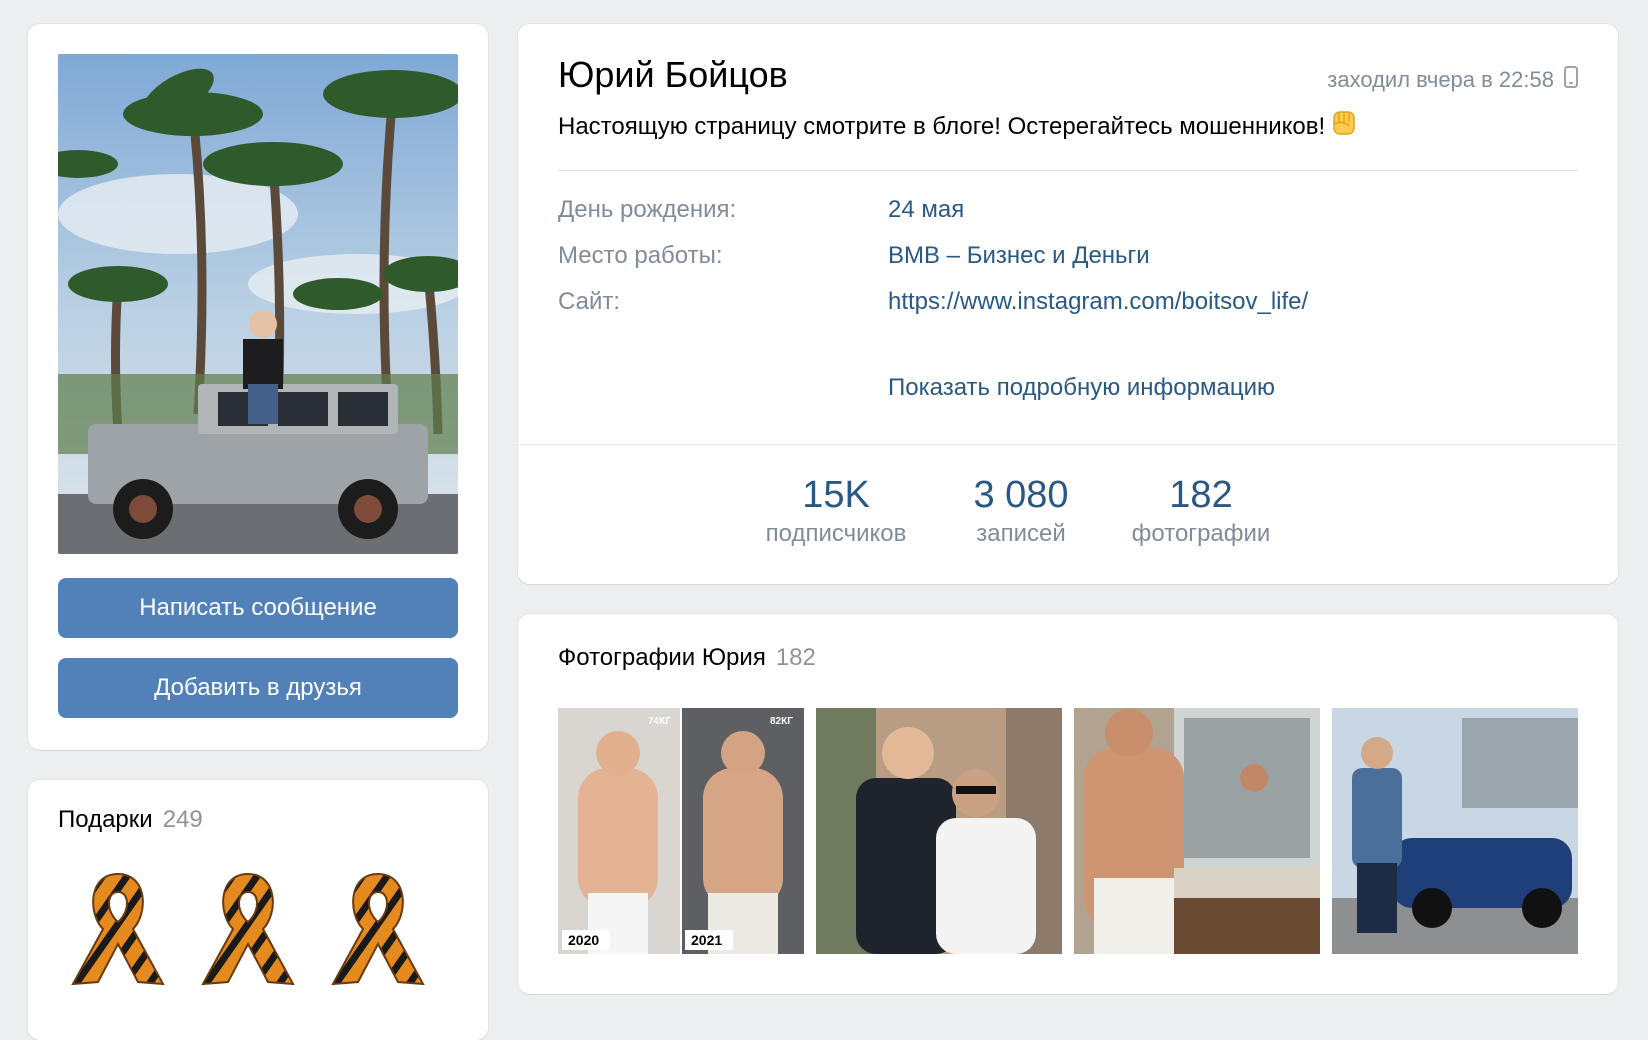 This screenshot has width=1648, height=1040. I want to click on counter-value: 182, so click(1201, 495).